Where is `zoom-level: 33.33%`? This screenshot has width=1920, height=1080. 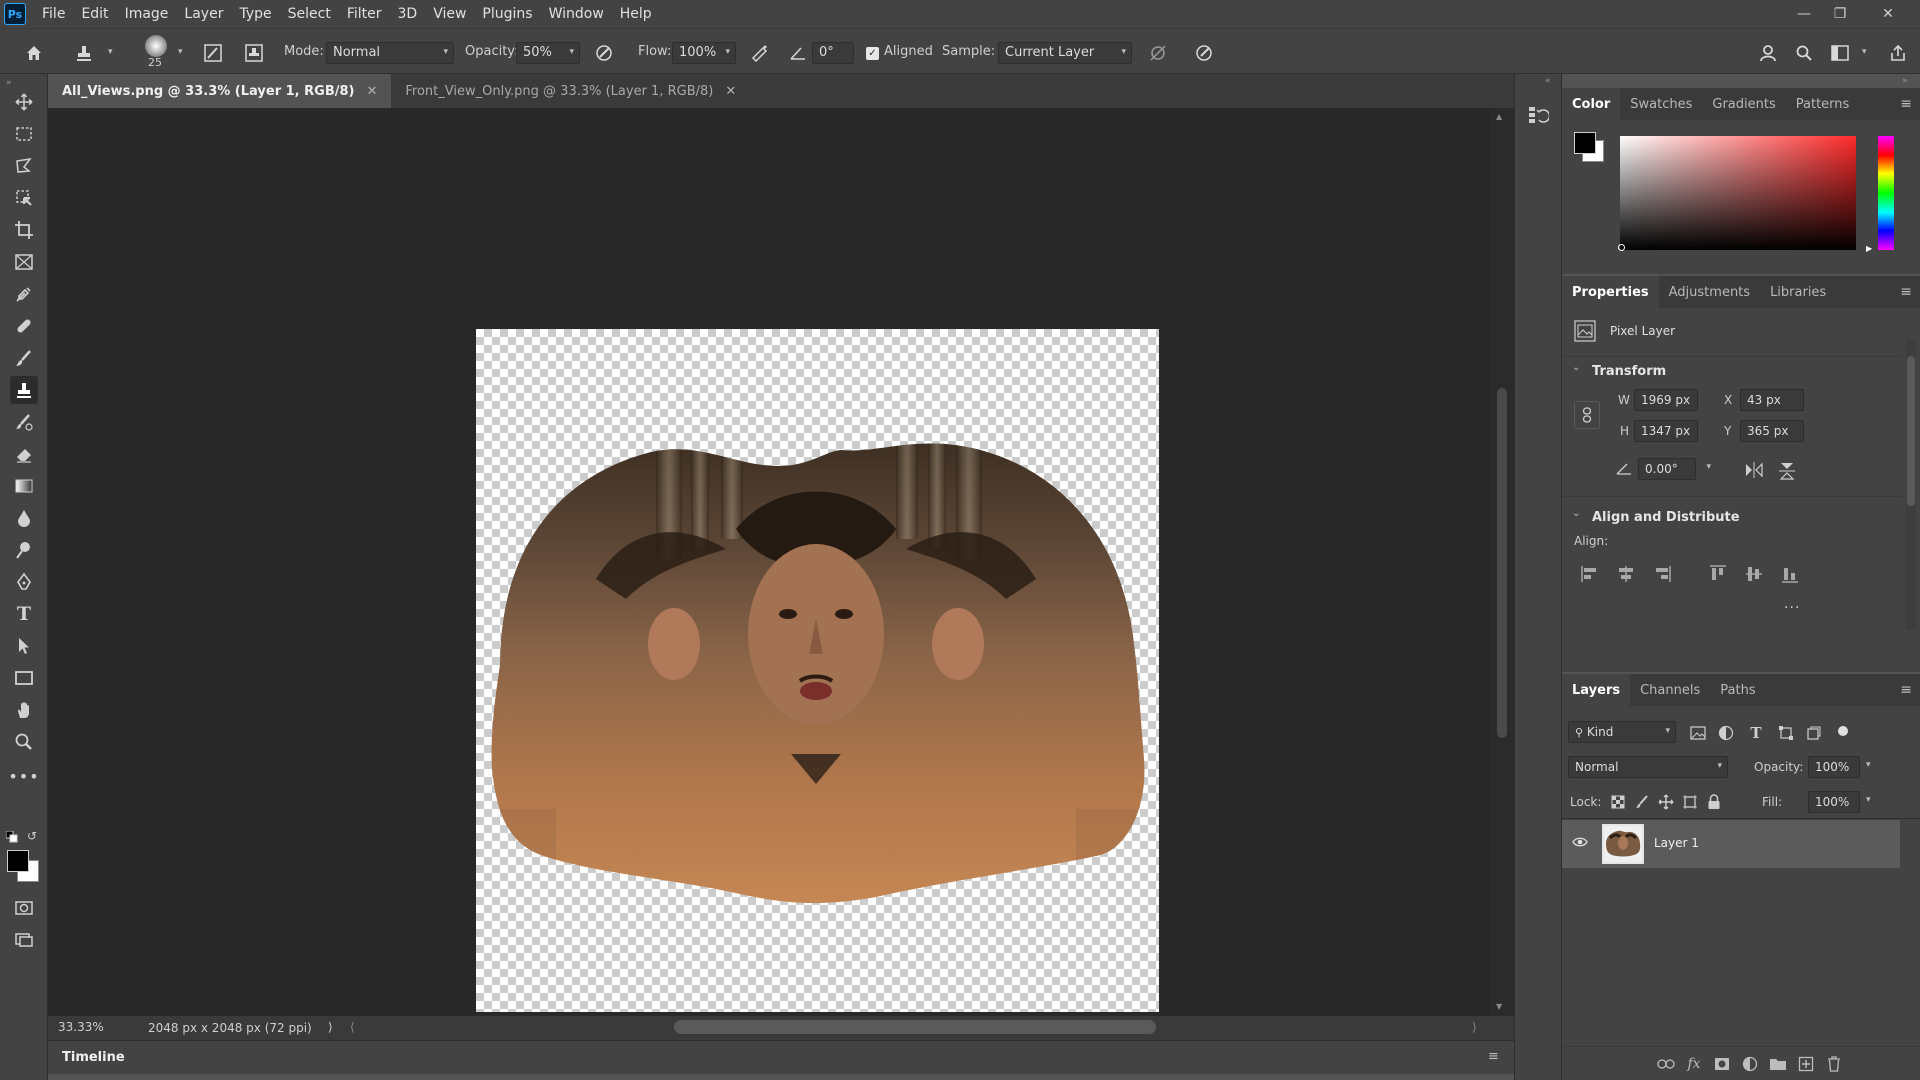
zoom-level: 33.33% is located at coordinates (81, 1027).